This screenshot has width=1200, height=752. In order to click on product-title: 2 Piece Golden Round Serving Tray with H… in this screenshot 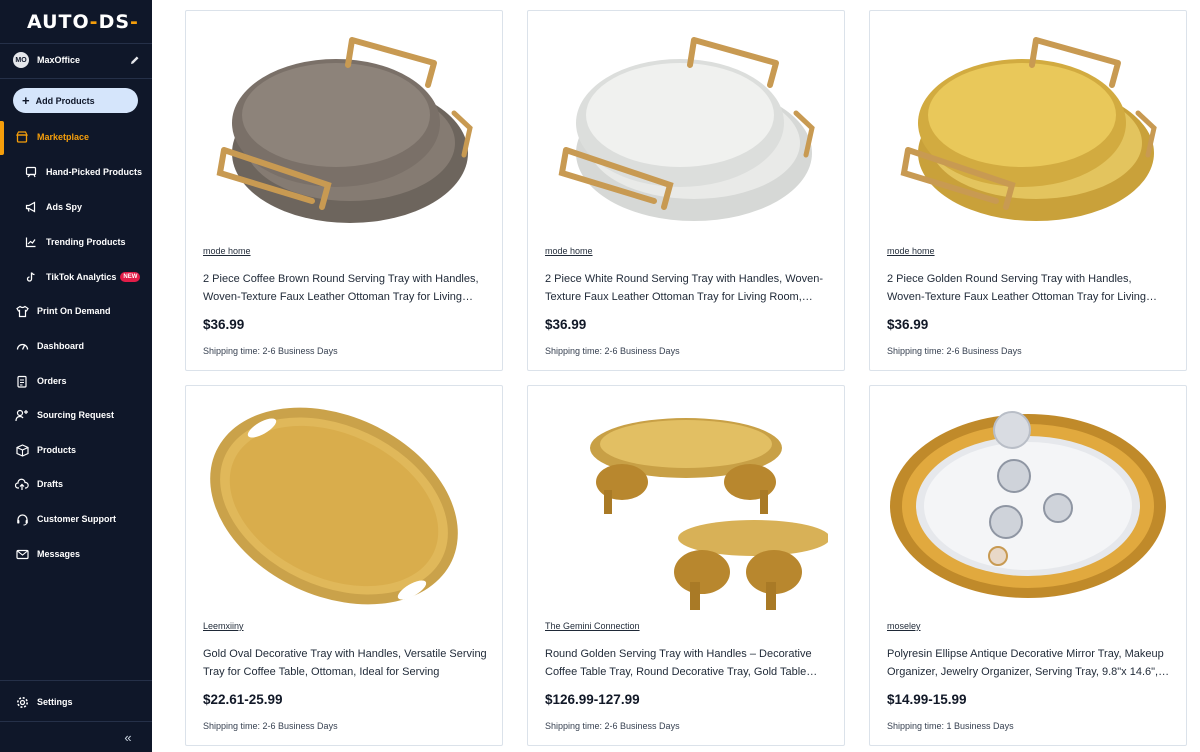, I will do `click(1029, 288)`.